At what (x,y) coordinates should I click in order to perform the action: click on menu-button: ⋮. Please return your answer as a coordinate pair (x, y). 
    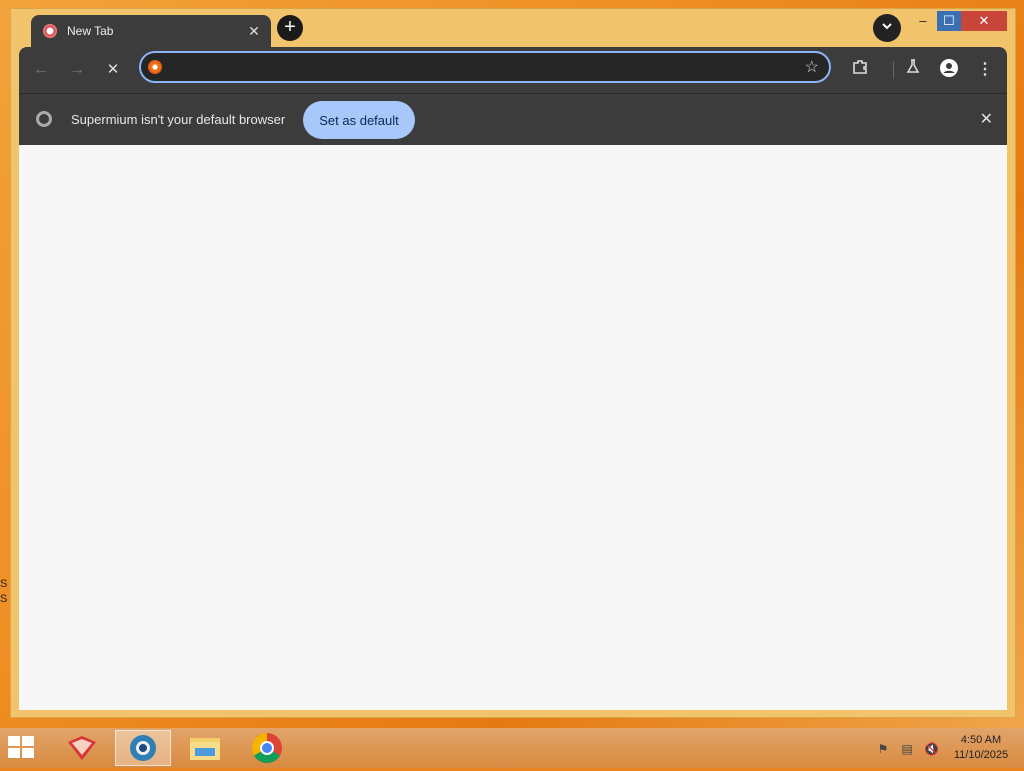
    Looking at the image, I should click on (985, 70).